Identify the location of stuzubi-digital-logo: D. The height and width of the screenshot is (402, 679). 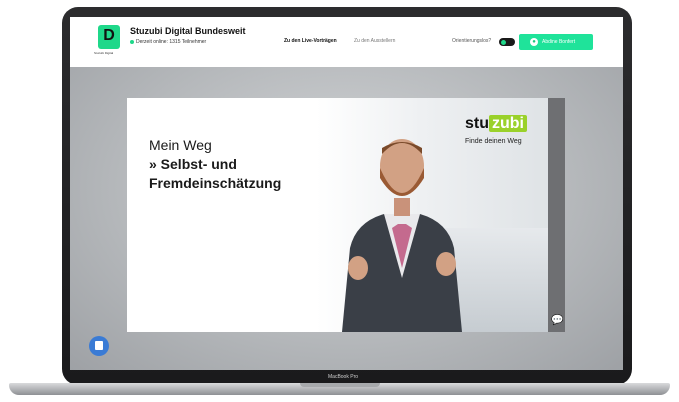
(109, 37).